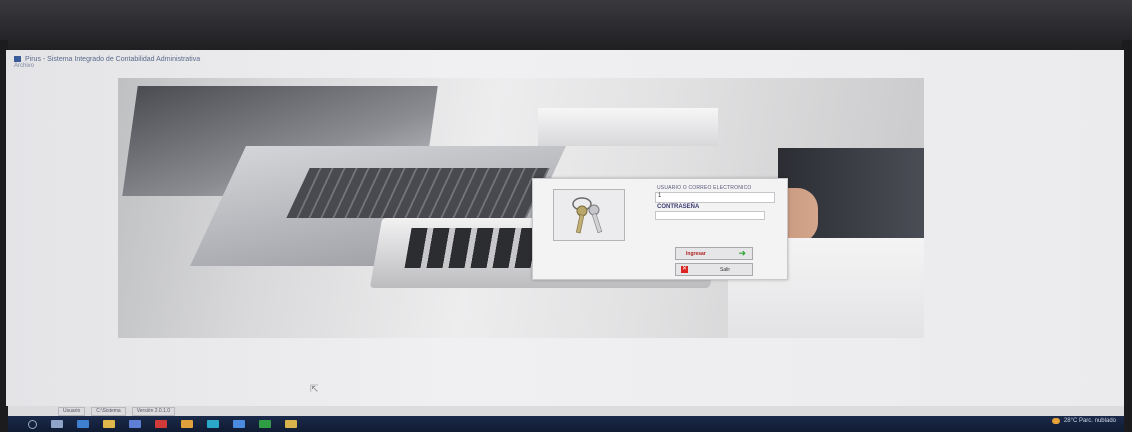 This screenshot has height=432, width=1132. What do you see at coordinates (715, 197) in the screenshot?
I see `username-input: 1` at bounding box center [715, 197].